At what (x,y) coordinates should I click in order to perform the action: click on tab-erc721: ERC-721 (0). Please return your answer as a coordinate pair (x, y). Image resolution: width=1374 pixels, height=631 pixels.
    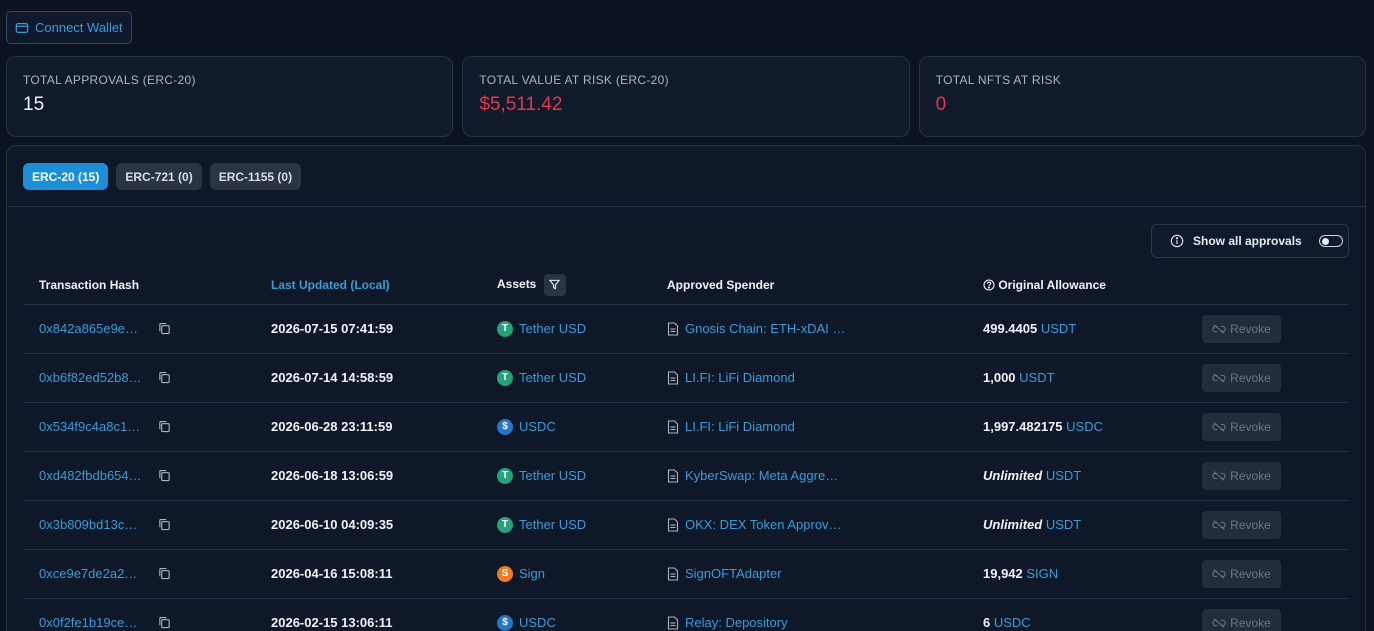
    Looking at the image, I should click on (159, 176).